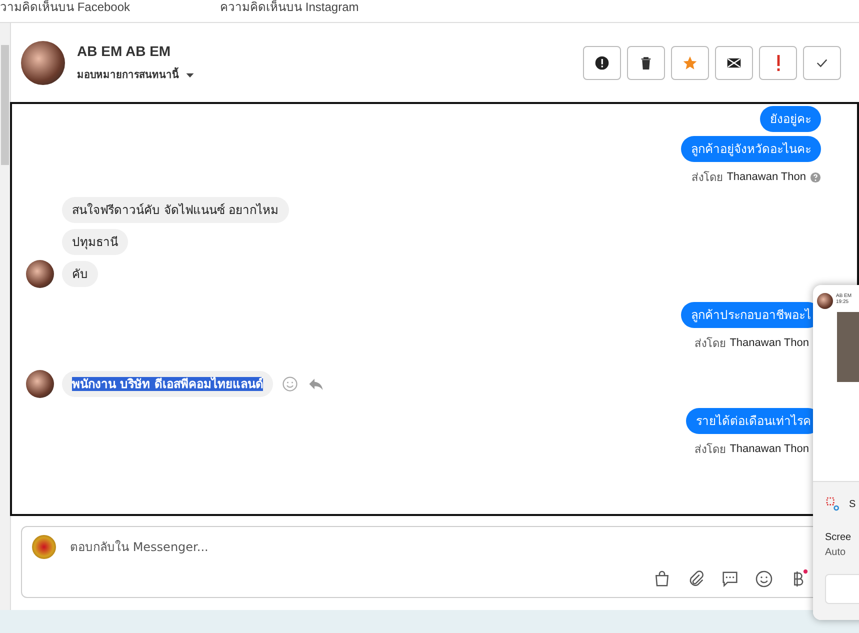 The image size is (859, 633). Describe the element at coordinates (790, 119) in the screenshot. I see `sent-message: ยังอยู่คะ` at that location.